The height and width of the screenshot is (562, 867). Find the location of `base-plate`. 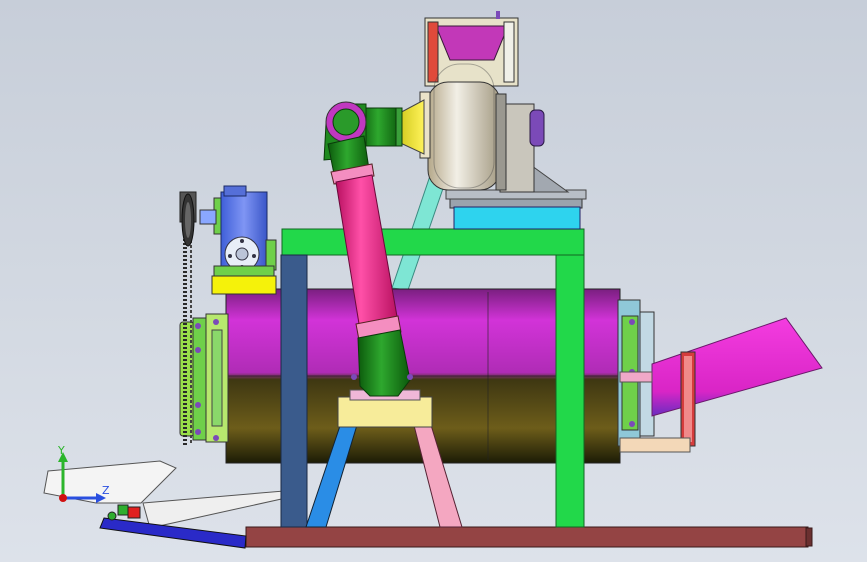

base-plate is located at coordinates (529, 537).